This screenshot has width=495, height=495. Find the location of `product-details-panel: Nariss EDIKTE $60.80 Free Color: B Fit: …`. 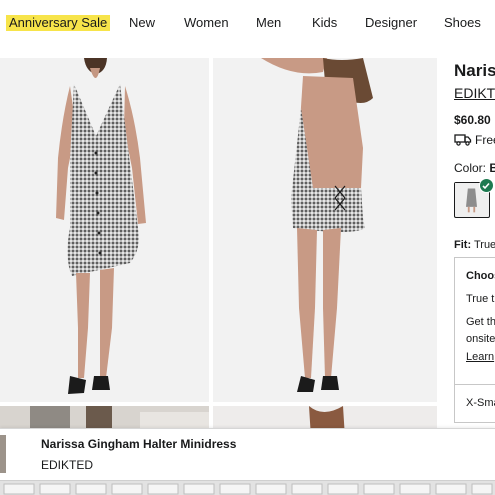

product-details-panel: Nariss EDIKTE $60.80 Free Color: B Fit: … is located at coordinates (470, 248).